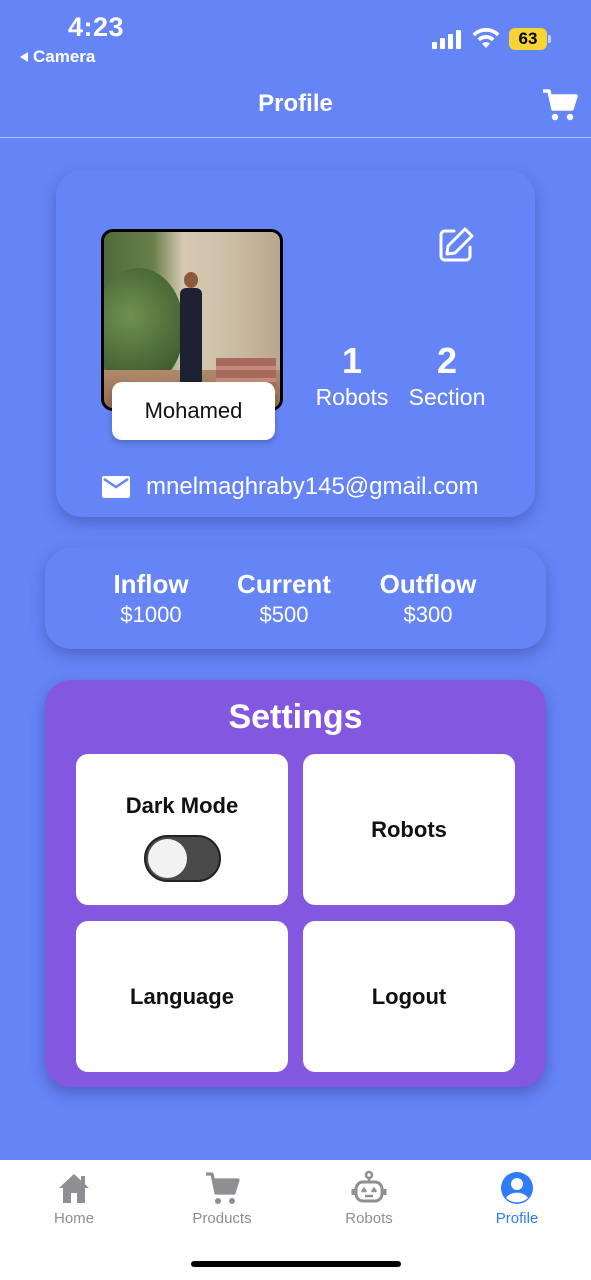 This screenshot has width=591, height=1280. I want to click on section-stat-label: Section, so click(447, 397).